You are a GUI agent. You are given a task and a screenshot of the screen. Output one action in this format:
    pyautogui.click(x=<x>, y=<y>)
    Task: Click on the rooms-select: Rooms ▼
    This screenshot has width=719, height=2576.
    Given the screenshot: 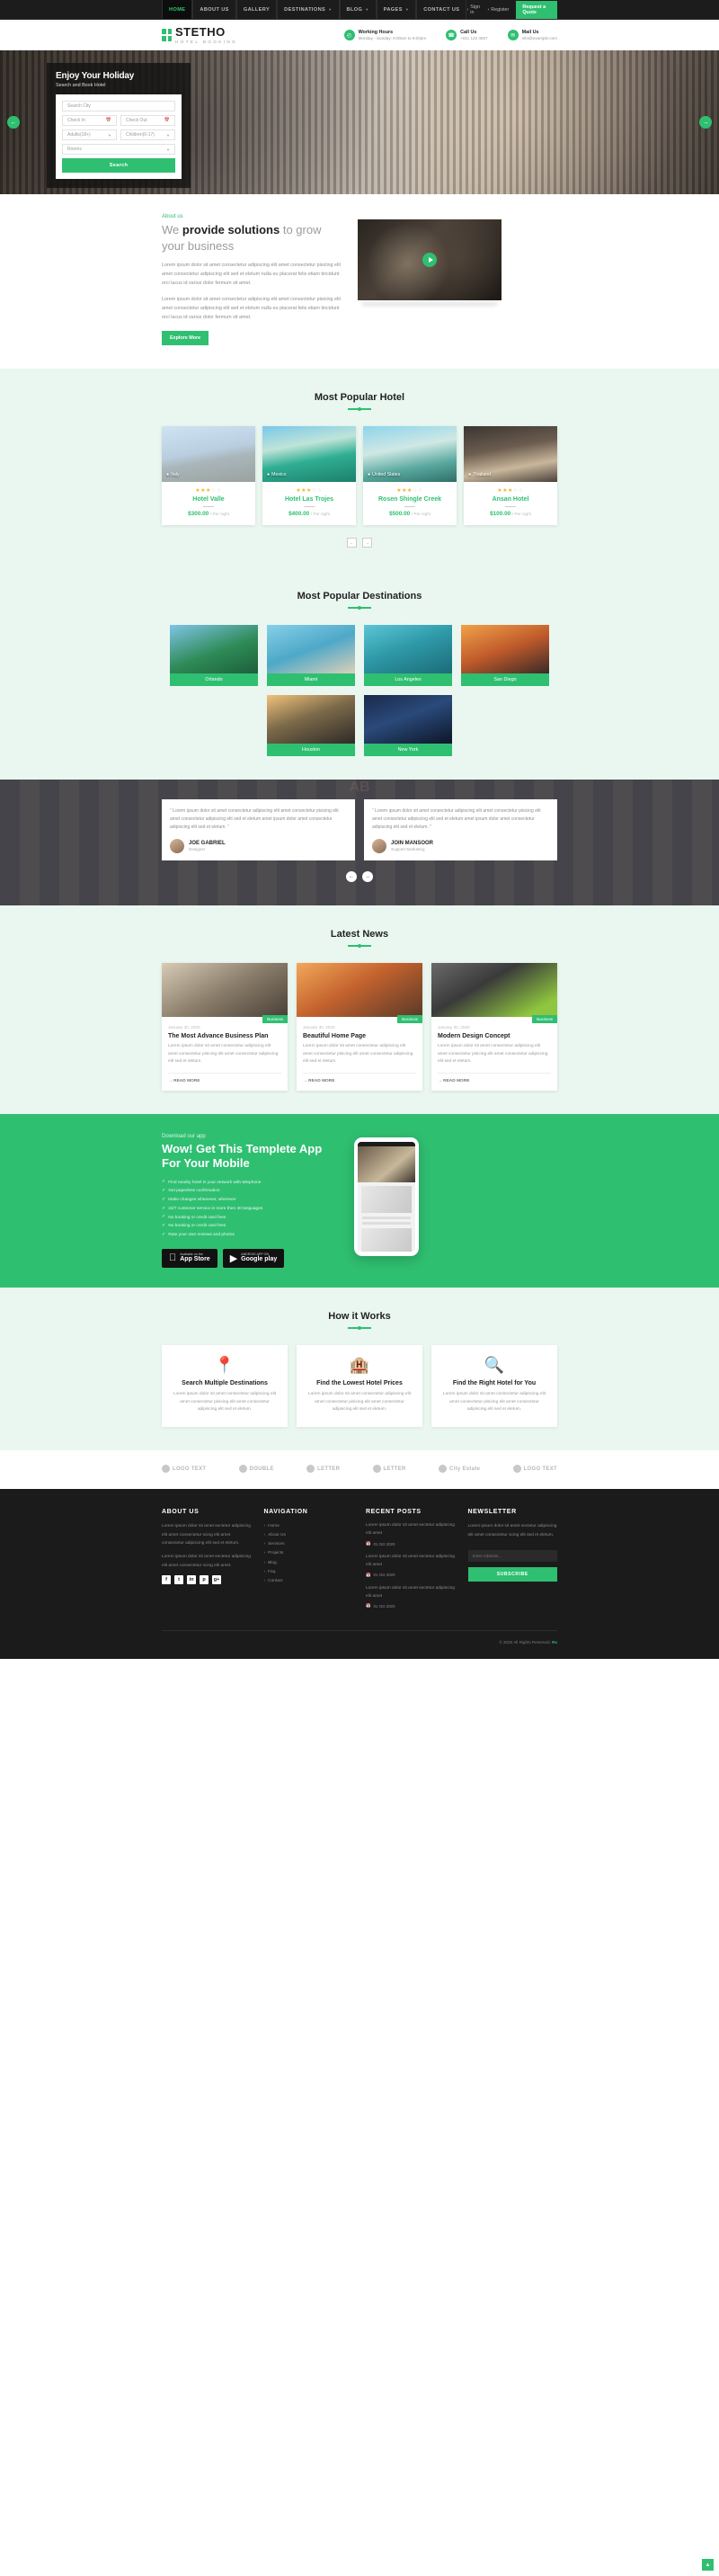 What is the action you would take?
    pyautogui.click(x=118, y=150)
    